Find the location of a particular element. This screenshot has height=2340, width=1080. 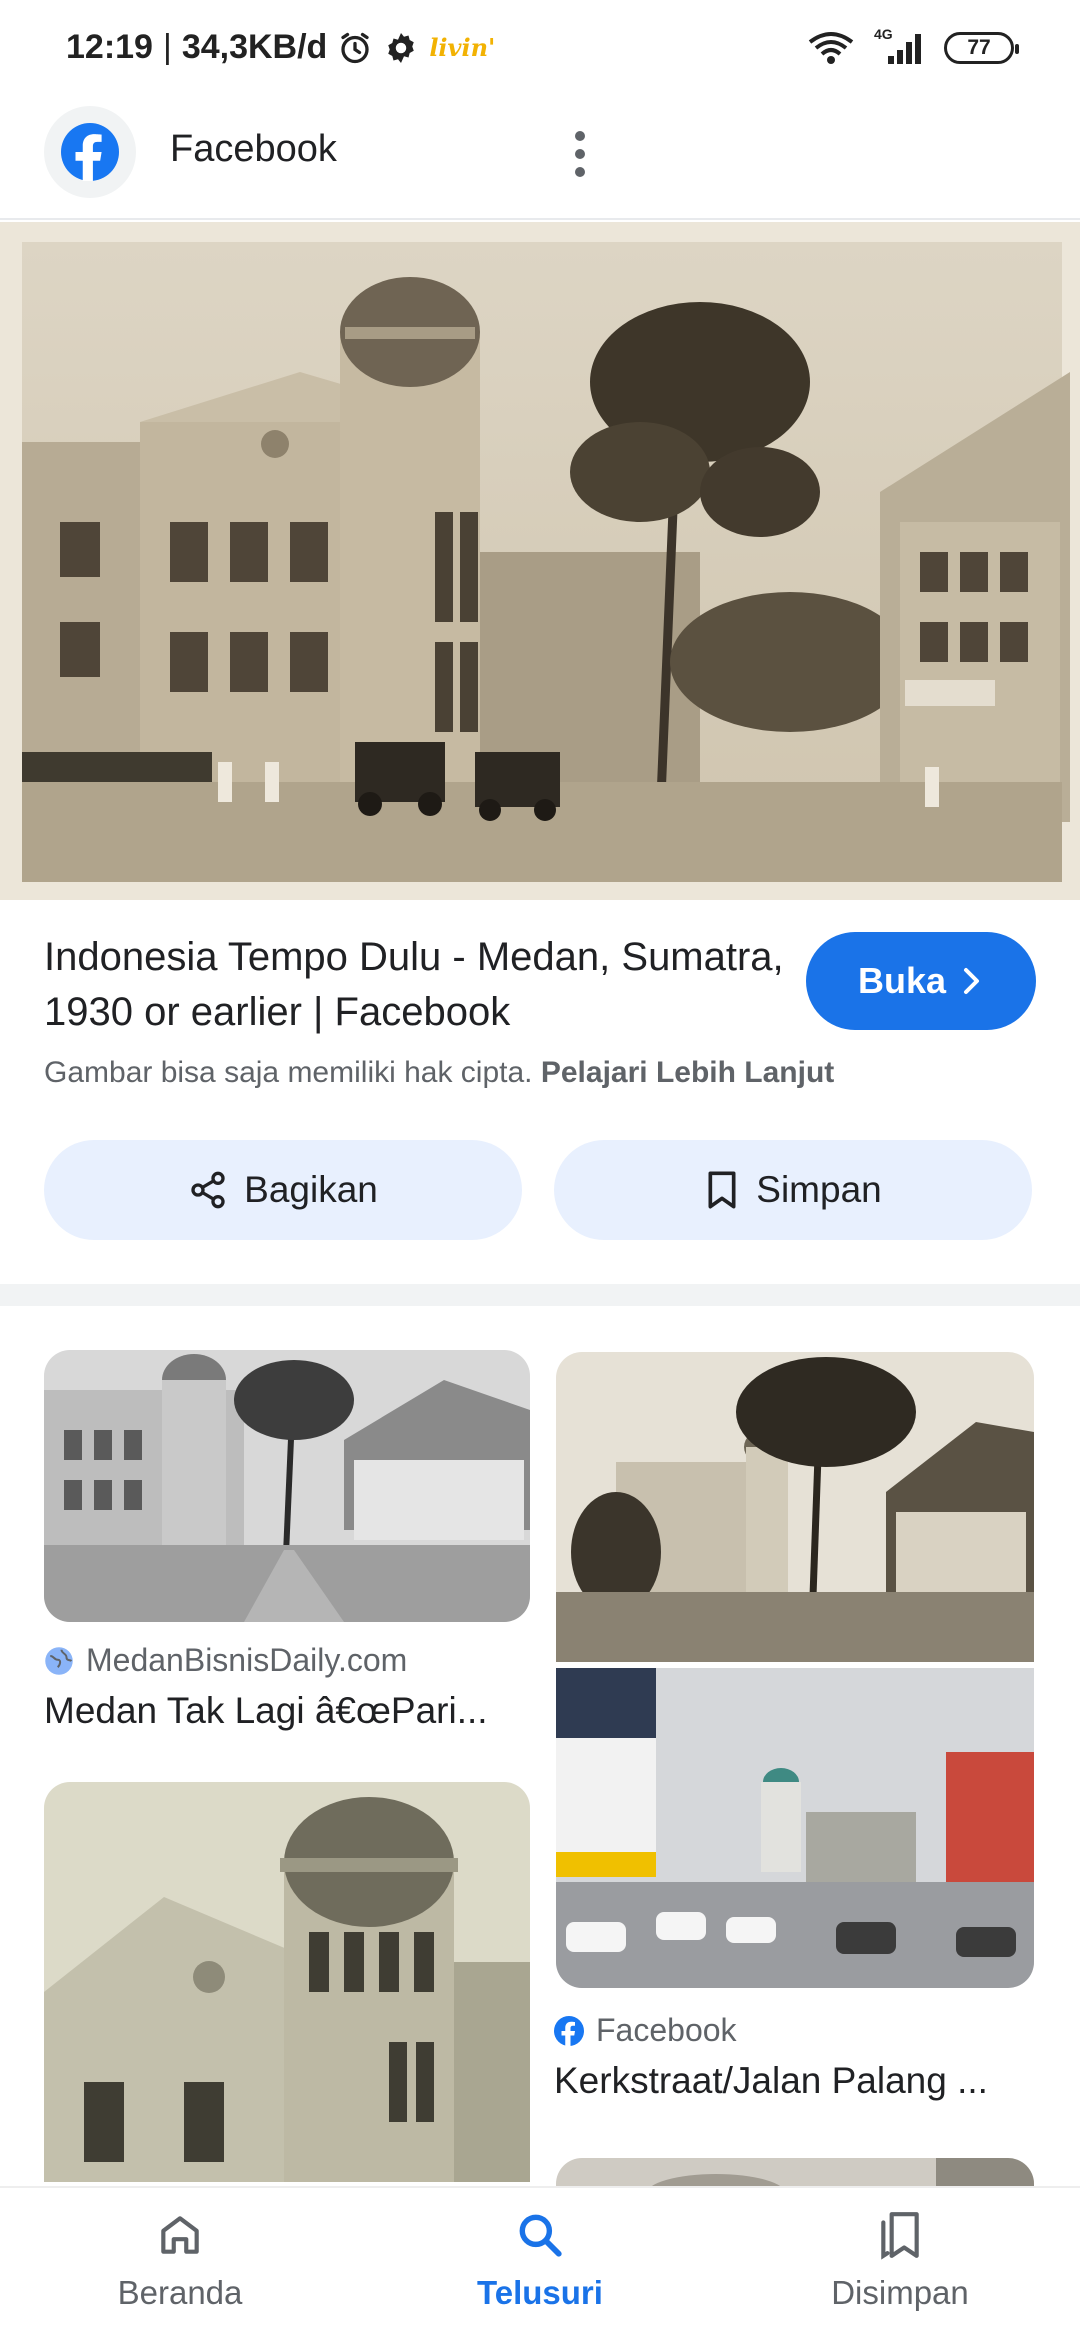

more-vert-icon is located at coordinates (580, 154).